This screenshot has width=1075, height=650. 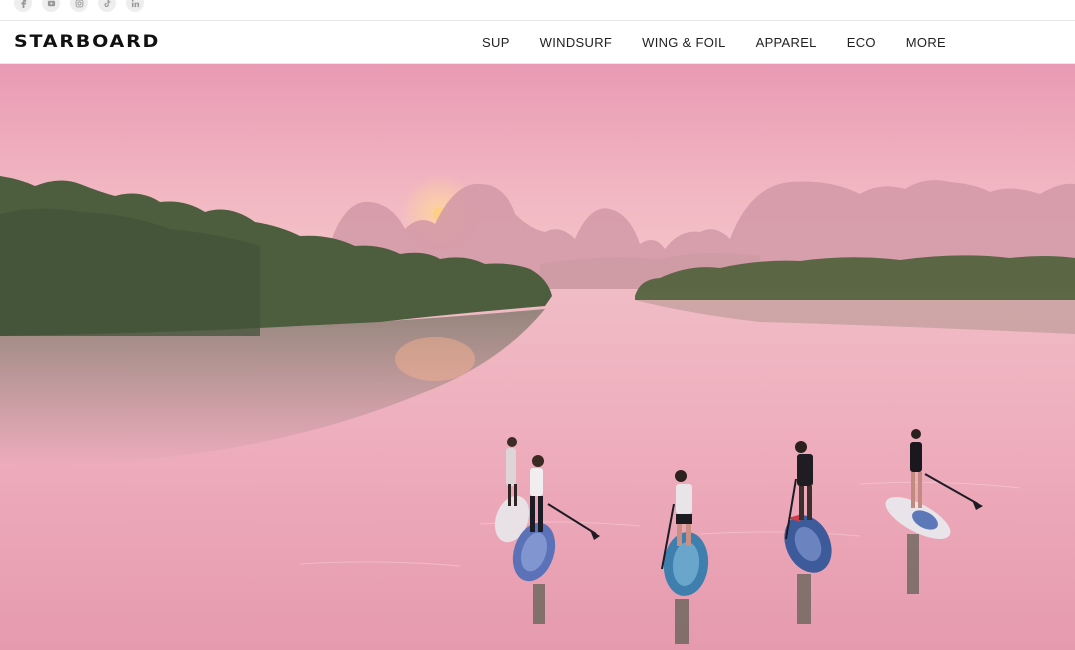 I want to click on social-bar, so click(x=537, y=10).